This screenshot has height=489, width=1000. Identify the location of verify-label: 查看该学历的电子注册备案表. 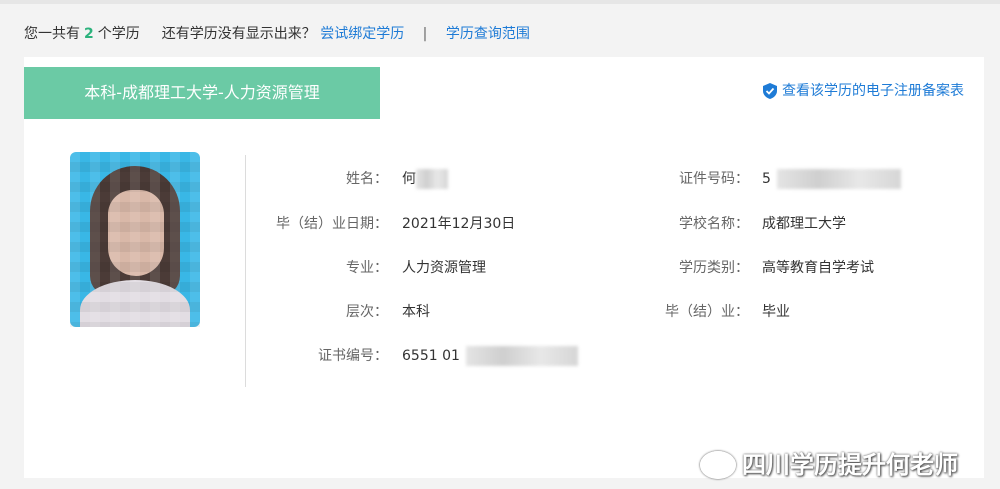
(873, 91).